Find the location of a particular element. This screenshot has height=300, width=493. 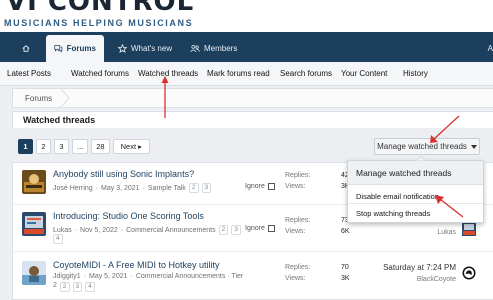

pagination: 1 2 3 ... 28 Next ▸ is located at coordinates (84, 146).